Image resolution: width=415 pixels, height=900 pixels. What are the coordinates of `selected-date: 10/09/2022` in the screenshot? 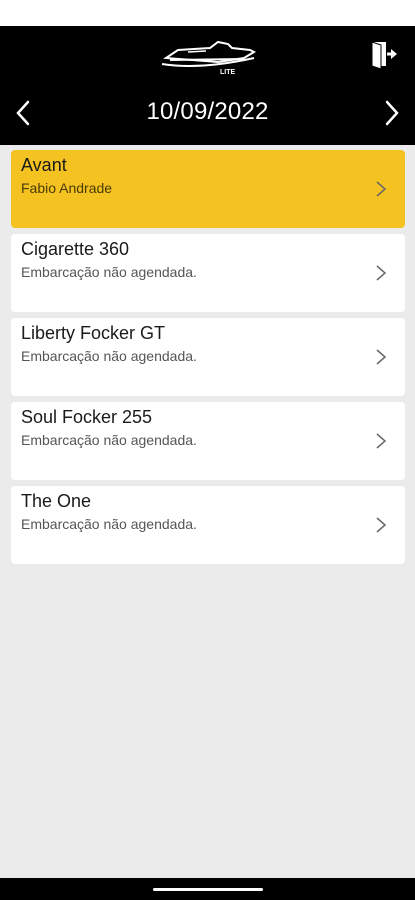 It's located at (207, 111).